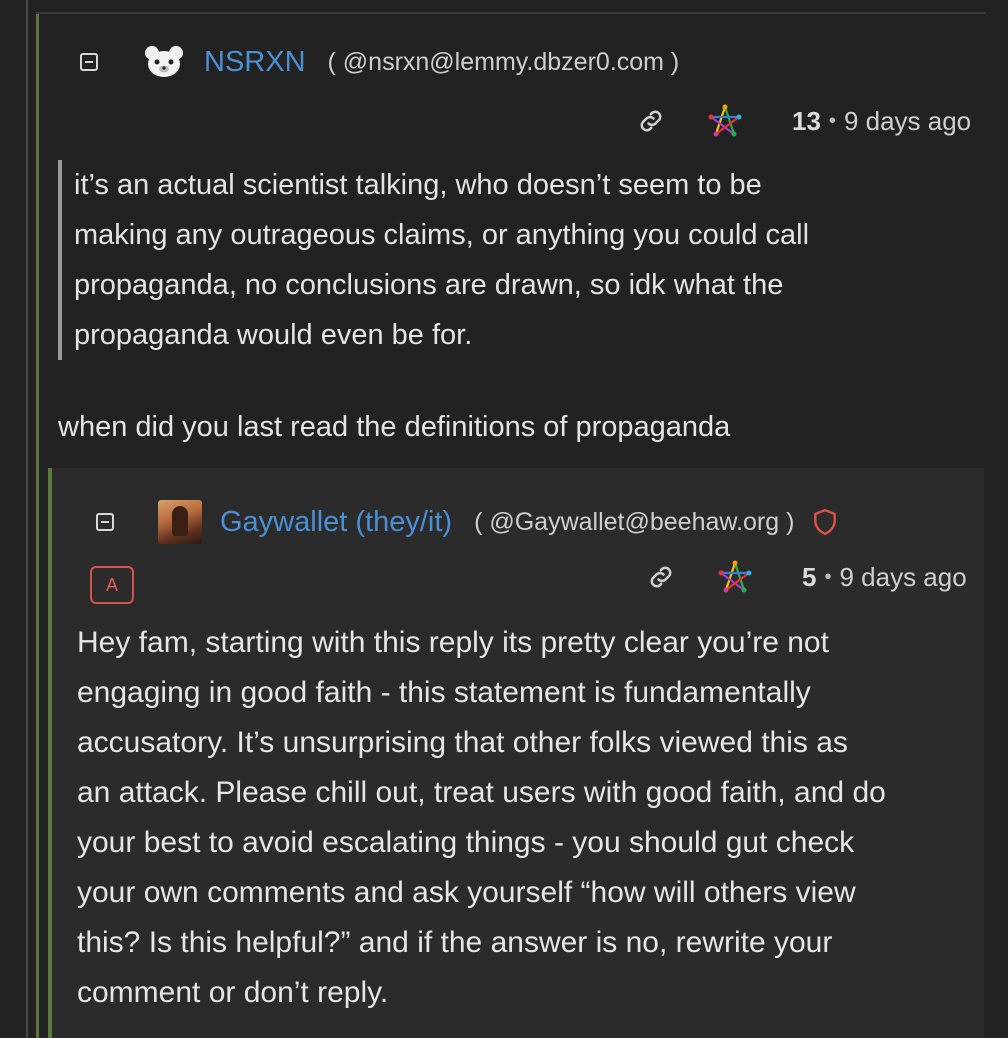 The width and height of the screenshot is (1008, 1038). What do you see at coordinates (112, 585) in the screenshot?
I see `admin-badge: A` at bounding box center [112, 585].